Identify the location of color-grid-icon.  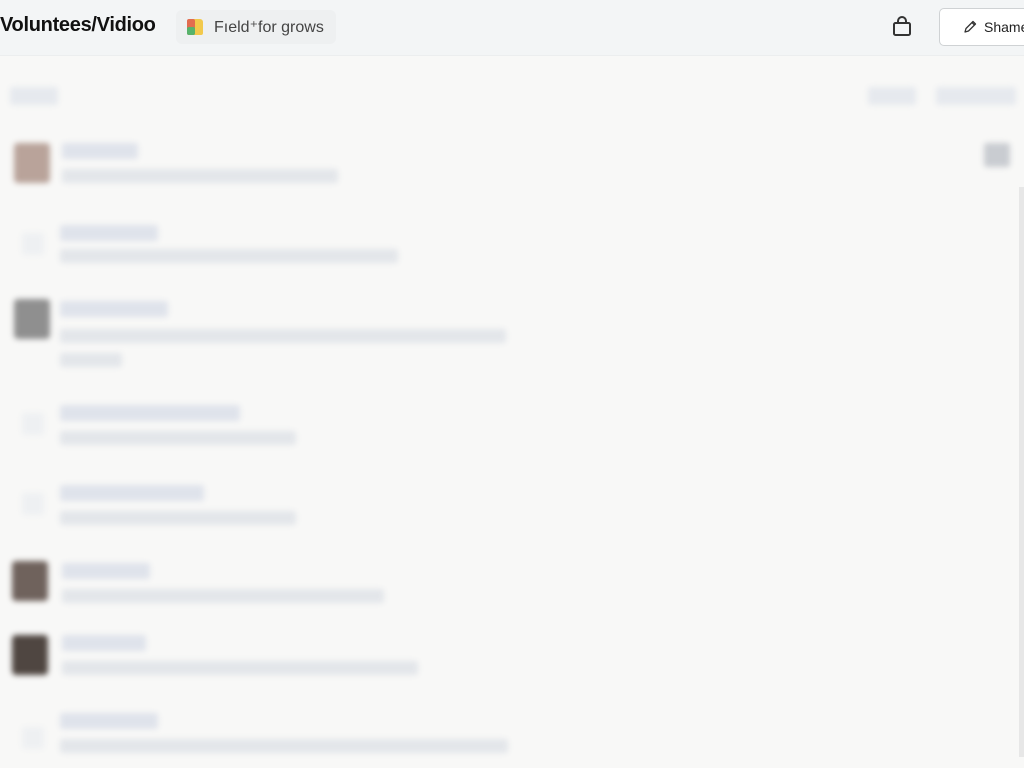
(195, 27).